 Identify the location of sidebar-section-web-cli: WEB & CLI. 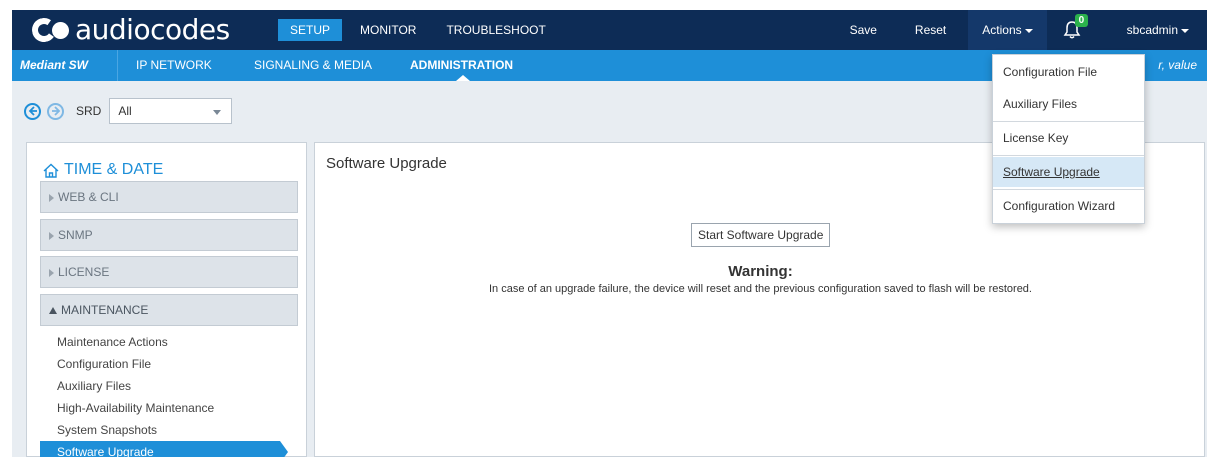
(169, 197).